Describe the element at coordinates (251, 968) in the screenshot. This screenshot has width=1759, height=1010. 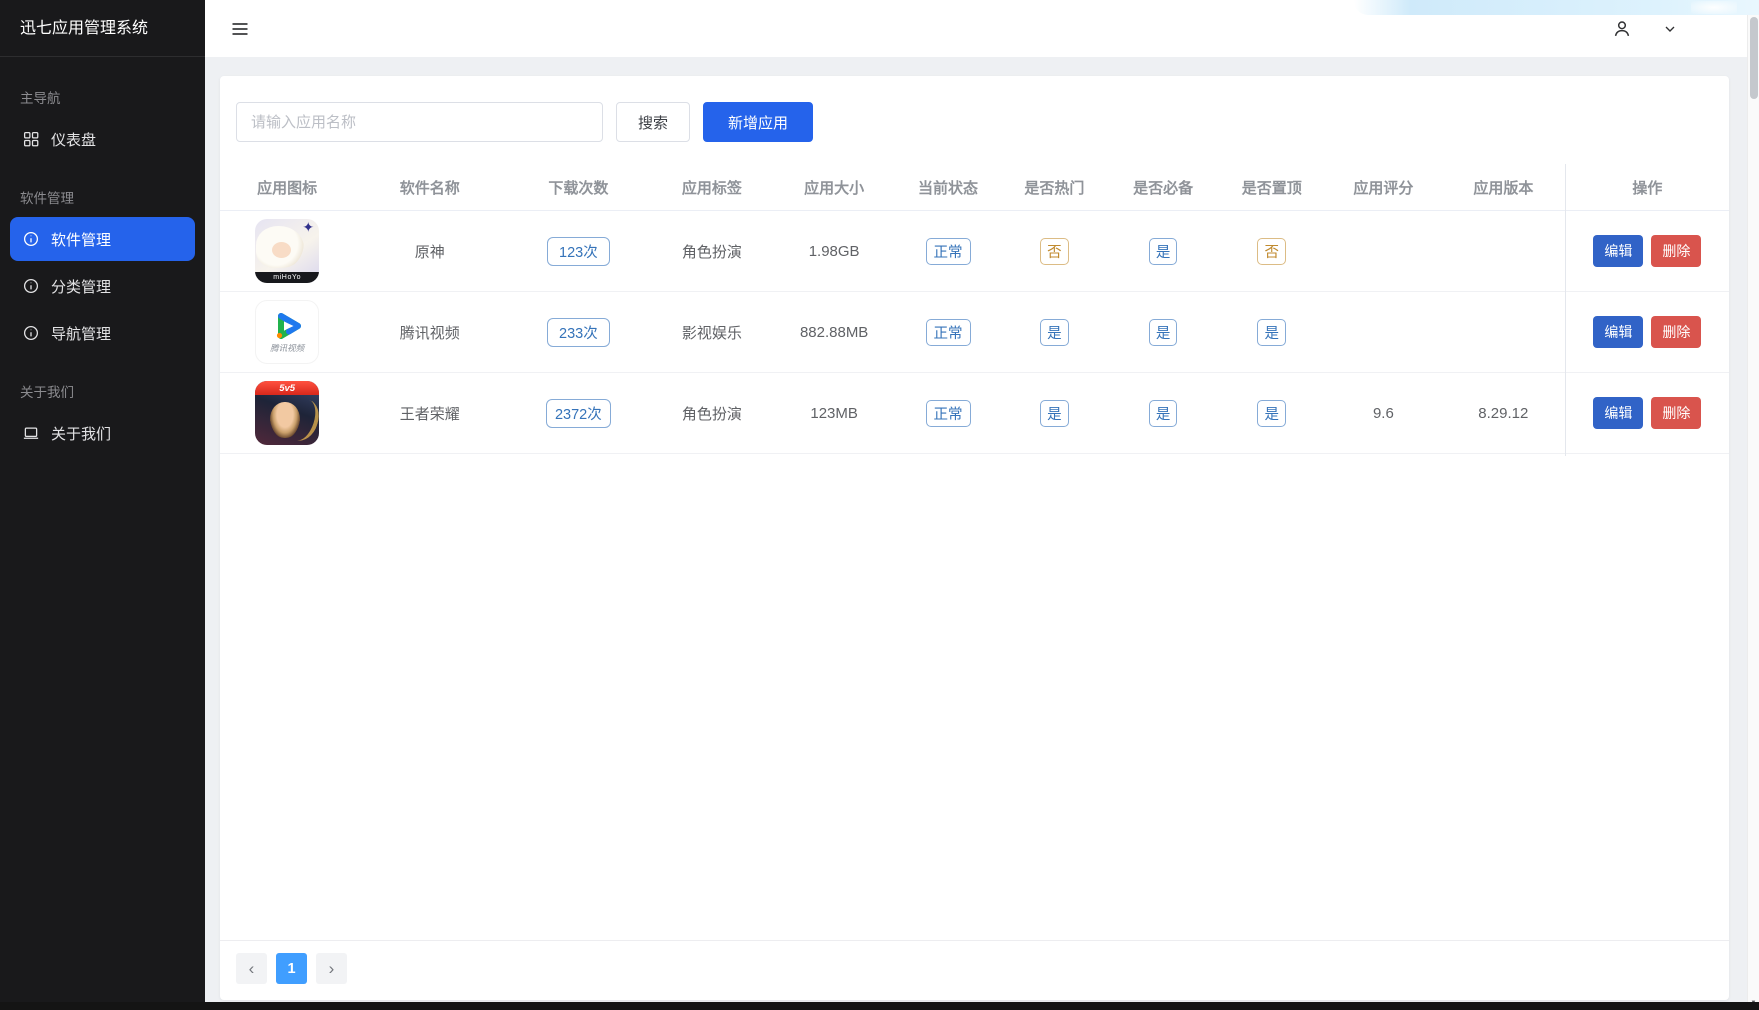
I see `pagination-prev-button: ‹` at that location.